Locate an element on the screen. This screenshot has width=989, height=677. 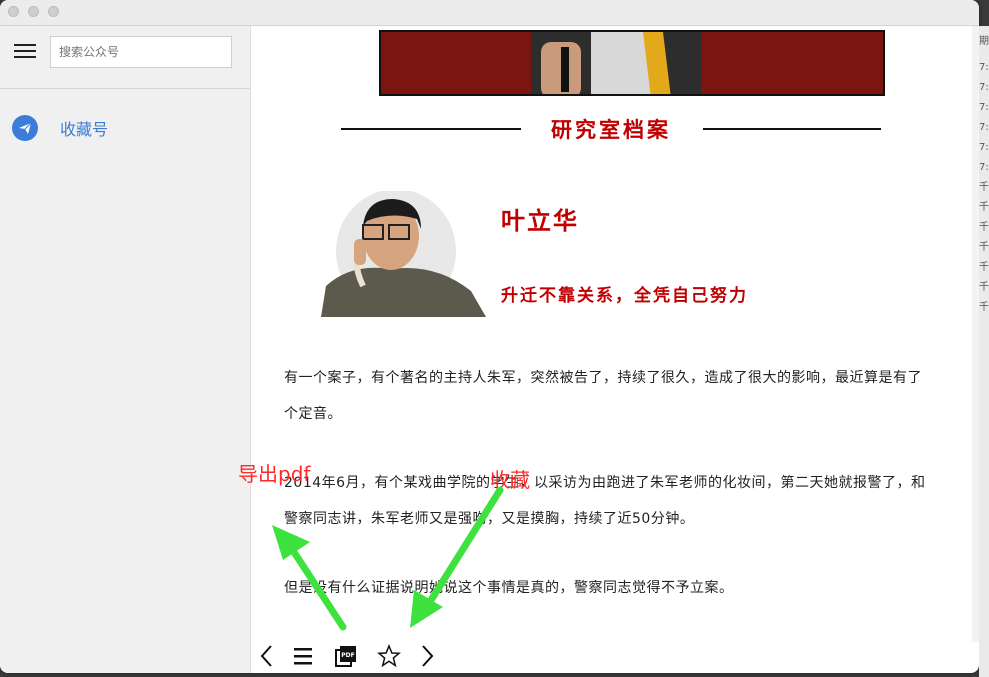
annotation-export-pdf: 导出pdf is located at coordinates (274, 474).